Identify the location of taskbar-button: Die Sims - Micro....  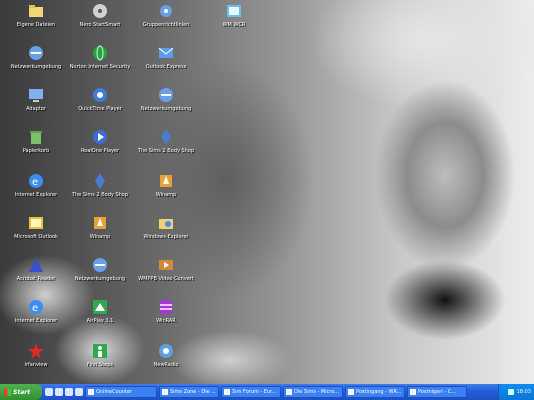
(313, 392).